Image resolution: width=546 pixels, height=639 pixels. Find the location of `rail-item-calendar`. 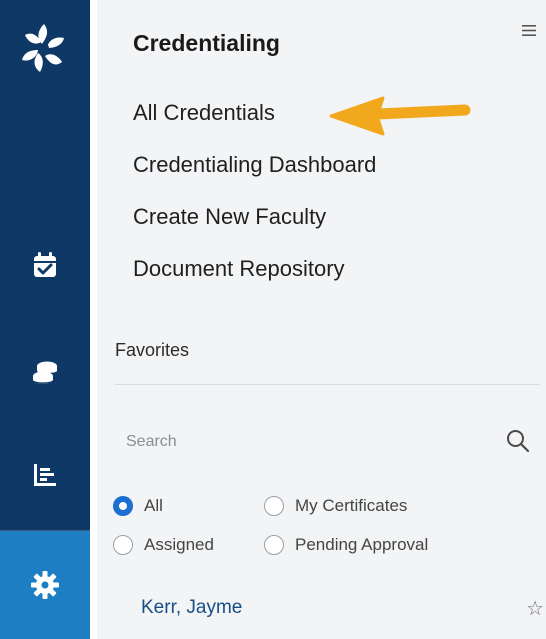

rail-item-calendar is located at coordinates (45, 265).